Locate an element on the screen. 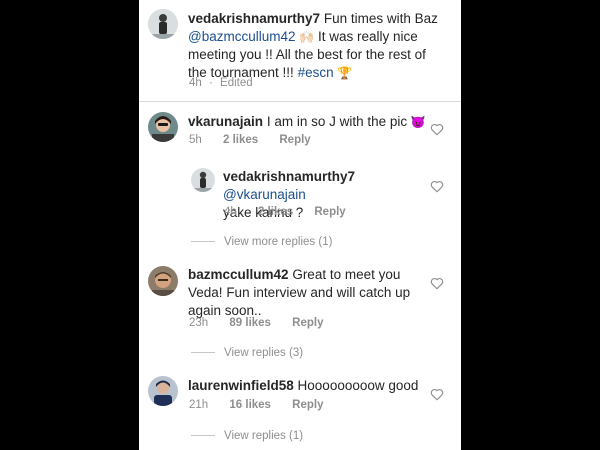 The height and width of the screenshot is (450, 600). comment-meta: 23h 89 likes Reply is located at coordinates (265, 323).